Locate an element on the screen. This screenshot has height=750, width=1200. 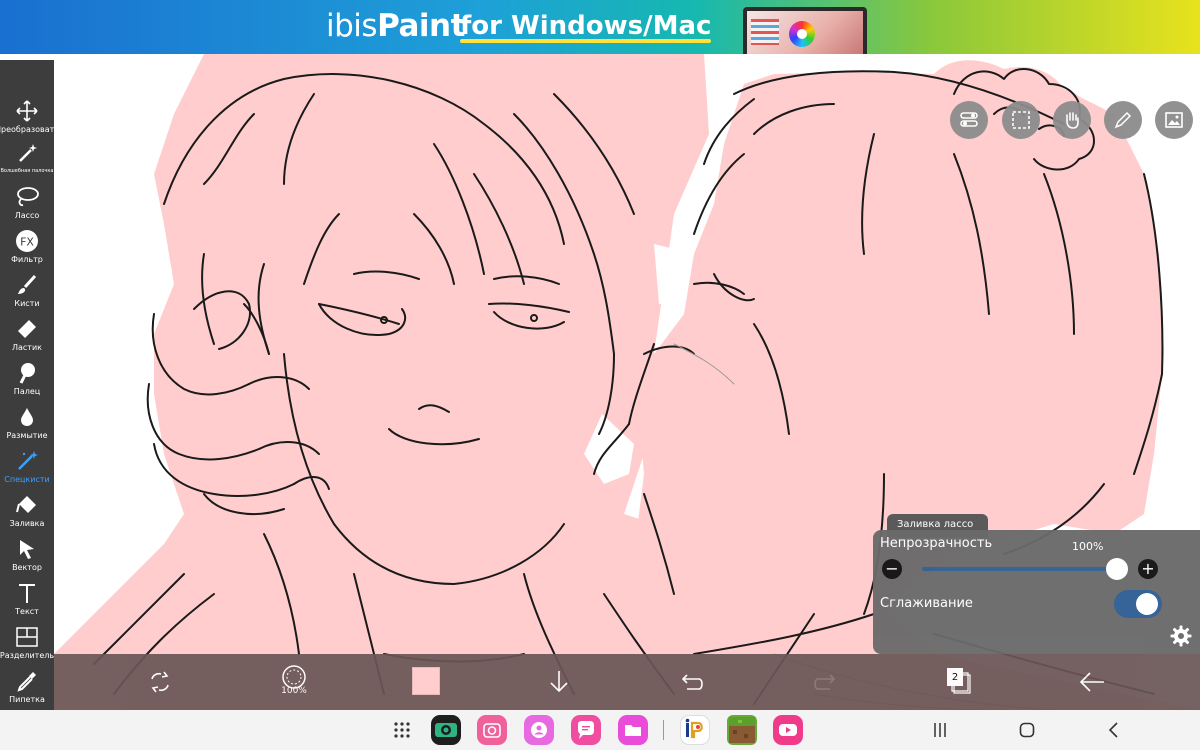
tool-brush: Кисти is located at coordinates (27, 294).